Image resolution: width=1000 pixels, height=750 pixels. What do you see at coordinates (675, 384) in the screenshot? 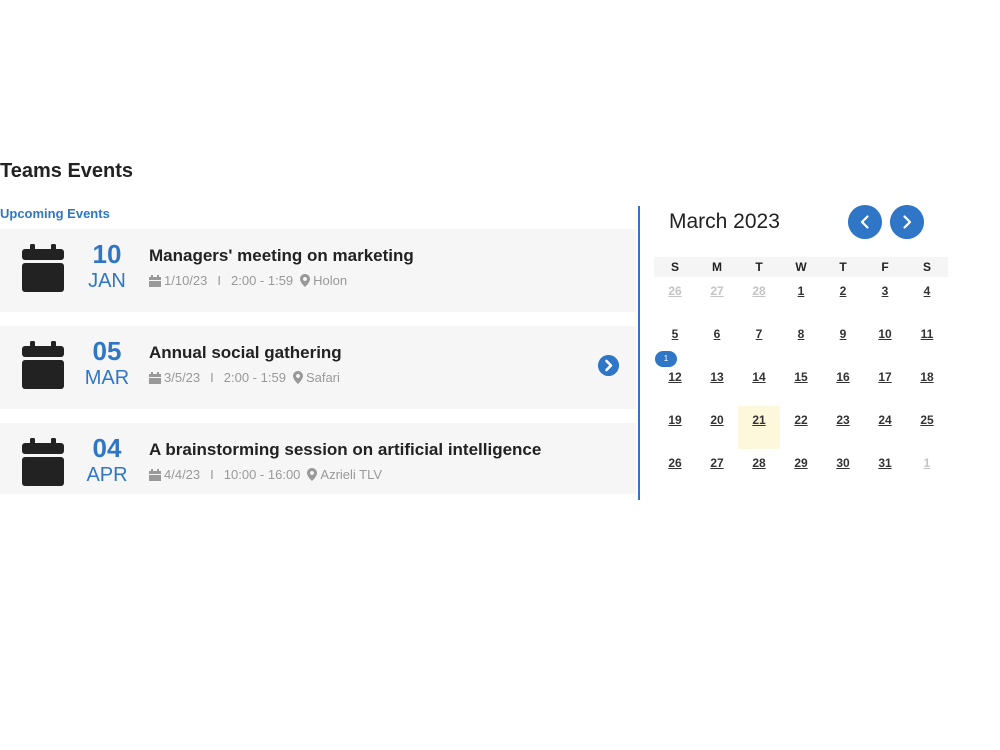
I see `calendar-day: 12` at bounding box center [675, 384].